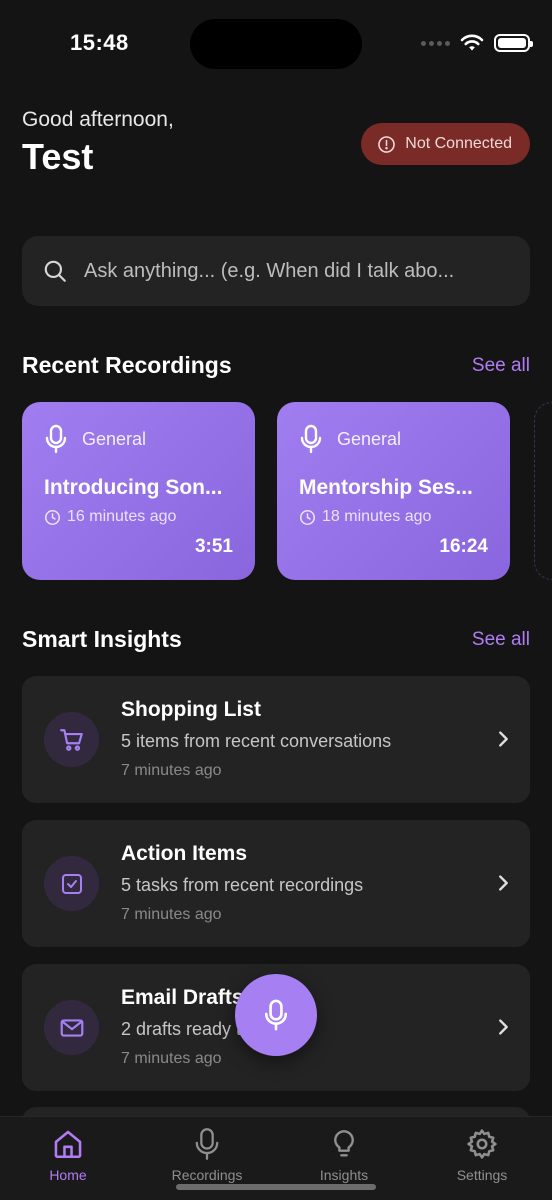 This screenshot has height=1200, width=552. I want to click on insight-subtitle: 5 tasks from recent recordings, so click(242, 885).